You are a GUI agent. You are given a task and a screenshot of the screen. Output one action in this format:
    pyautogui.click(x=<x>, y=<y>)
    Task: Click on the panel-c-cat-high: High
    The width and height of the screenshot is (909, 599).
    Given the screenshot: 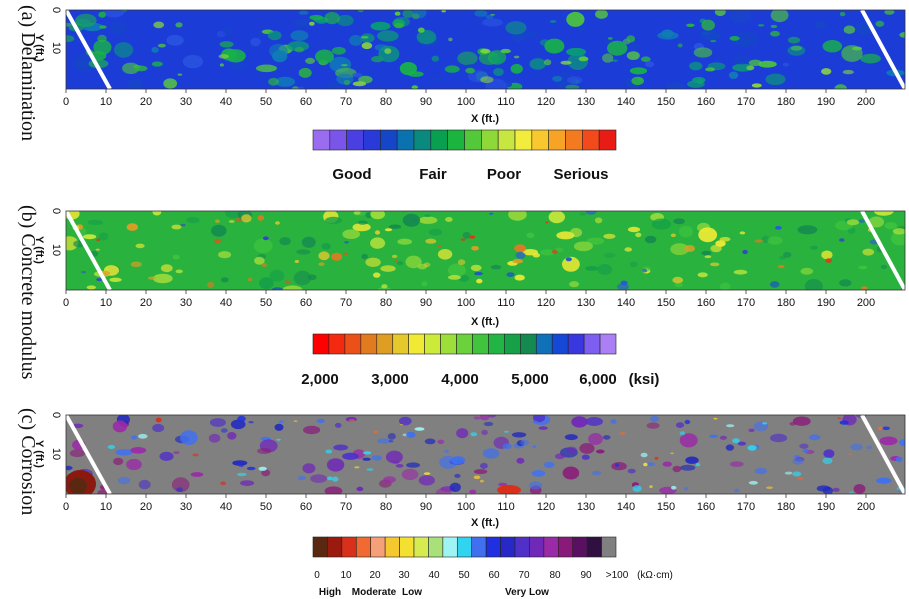 What is the action you would take?
    pyautogui.click(x=330, y=592)
    